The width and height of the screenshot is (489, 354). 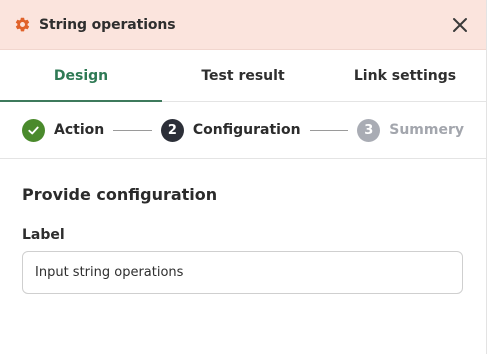 What do you see at coordinates (369, 130) in the screenshot?
I see `step-number-summery: 3` at bounding box center [369, 130].